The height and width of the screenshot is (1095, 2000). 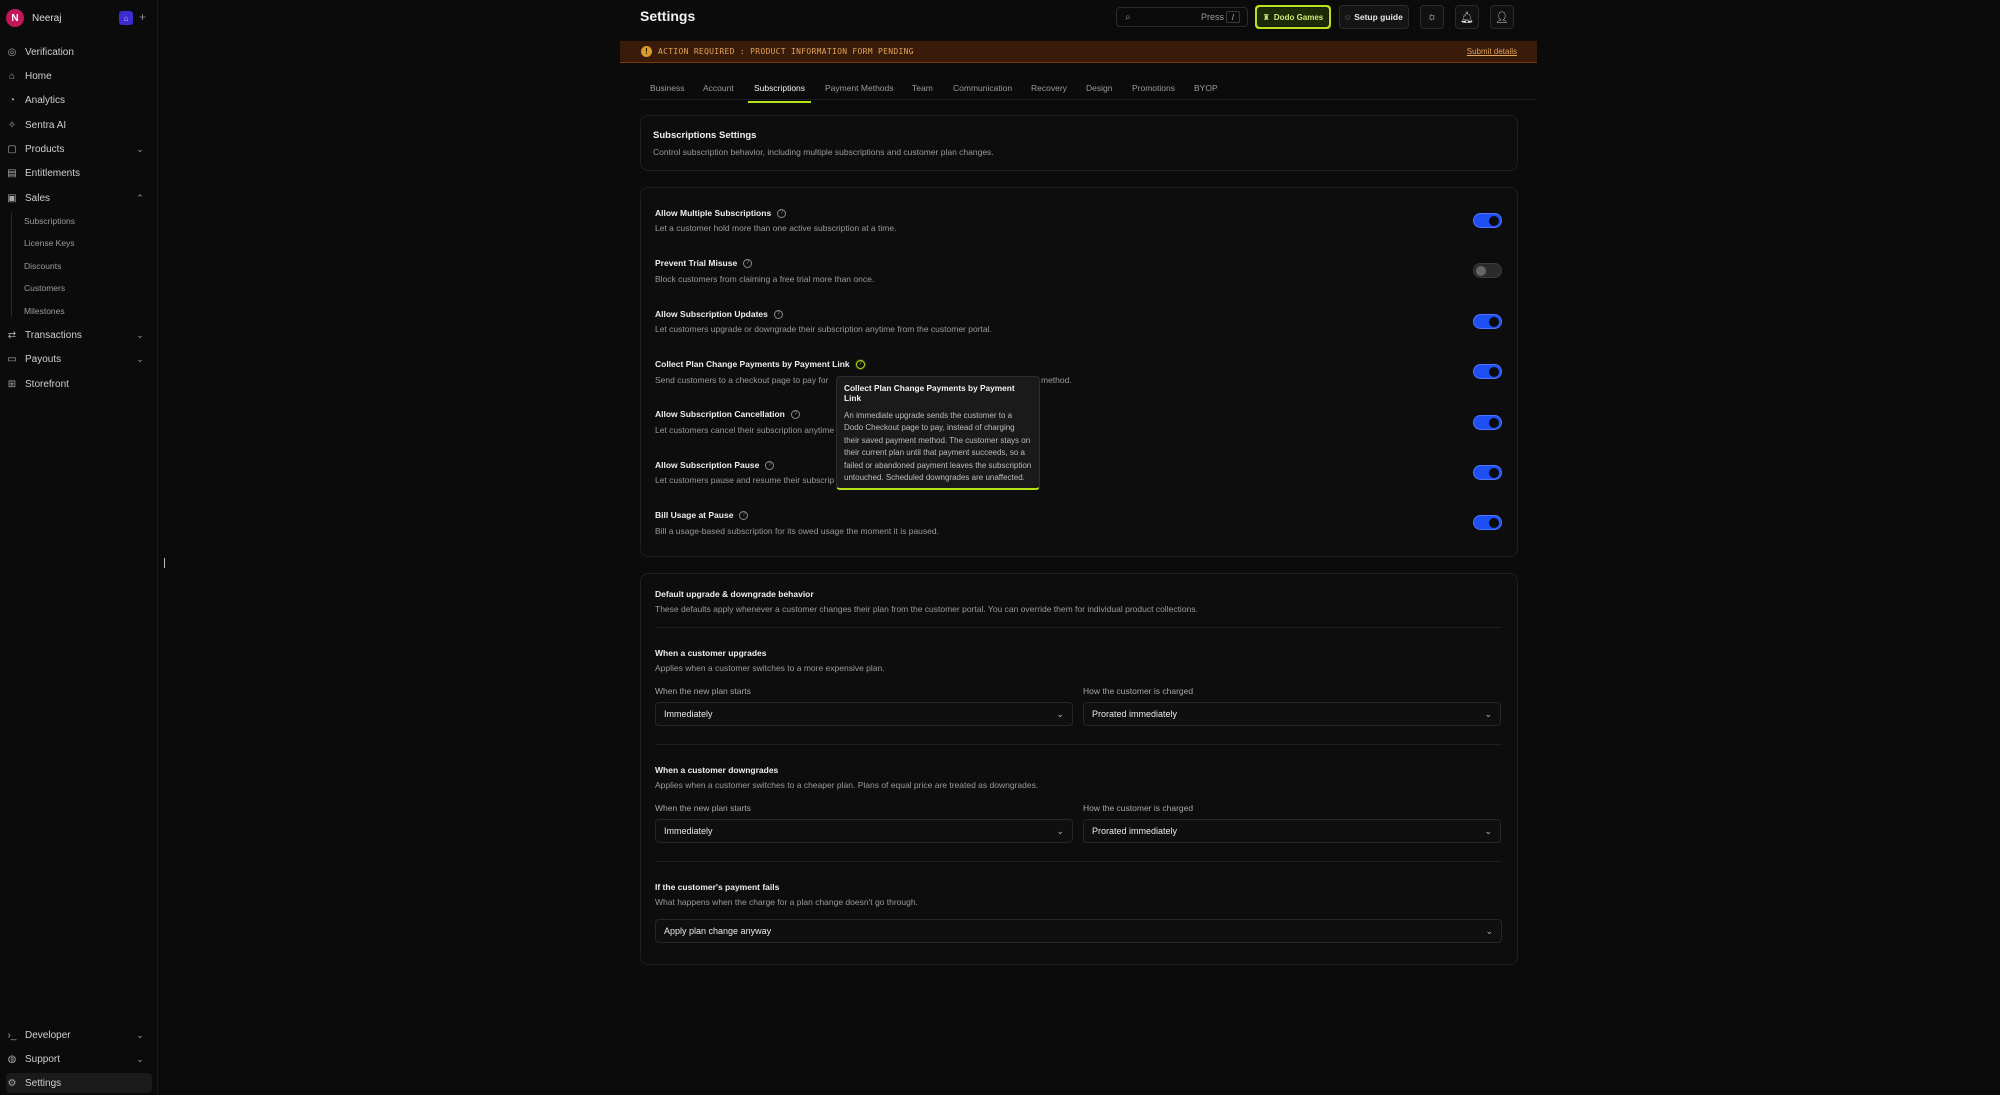 I want to click on analytics-icon: ◔, so click(x=12, y=100).